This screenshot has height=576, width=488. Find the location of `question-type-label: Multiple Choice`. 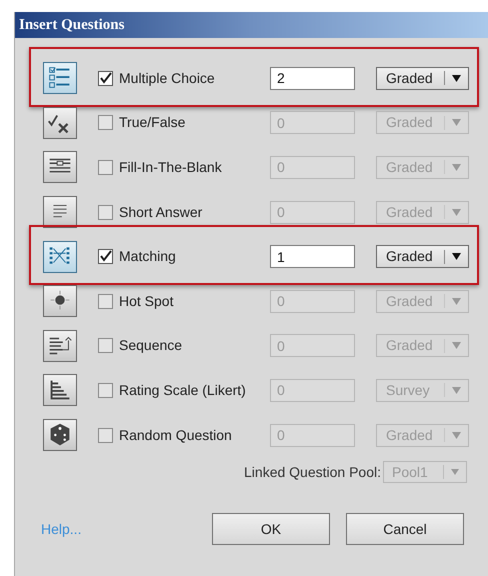

question-type-label: Multiple Choice is located at coordinates (167, 78).